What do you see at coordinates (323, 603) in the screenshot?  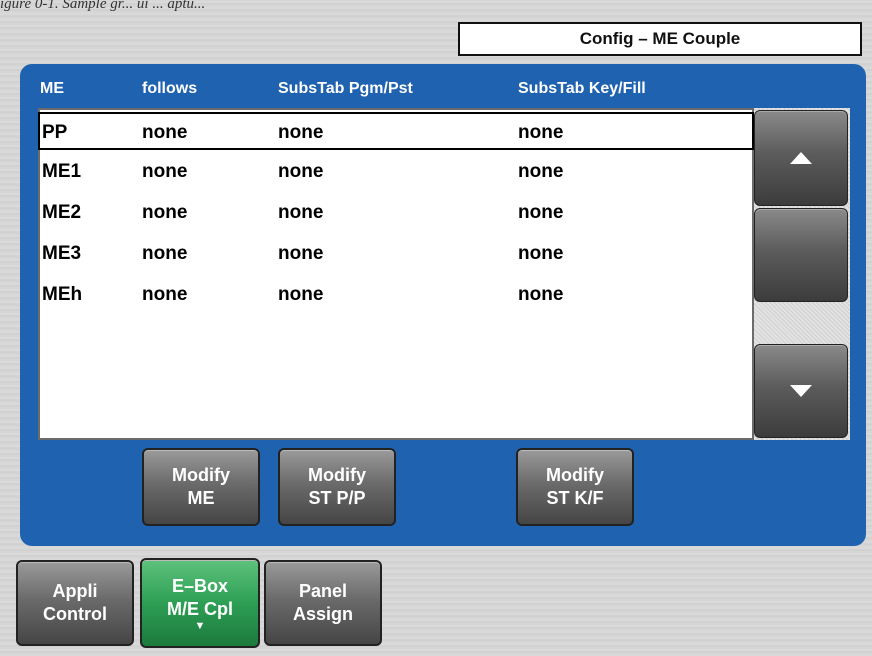 I see `tab-panel-assign: Panel Assign` at bounding box center [323, 603].